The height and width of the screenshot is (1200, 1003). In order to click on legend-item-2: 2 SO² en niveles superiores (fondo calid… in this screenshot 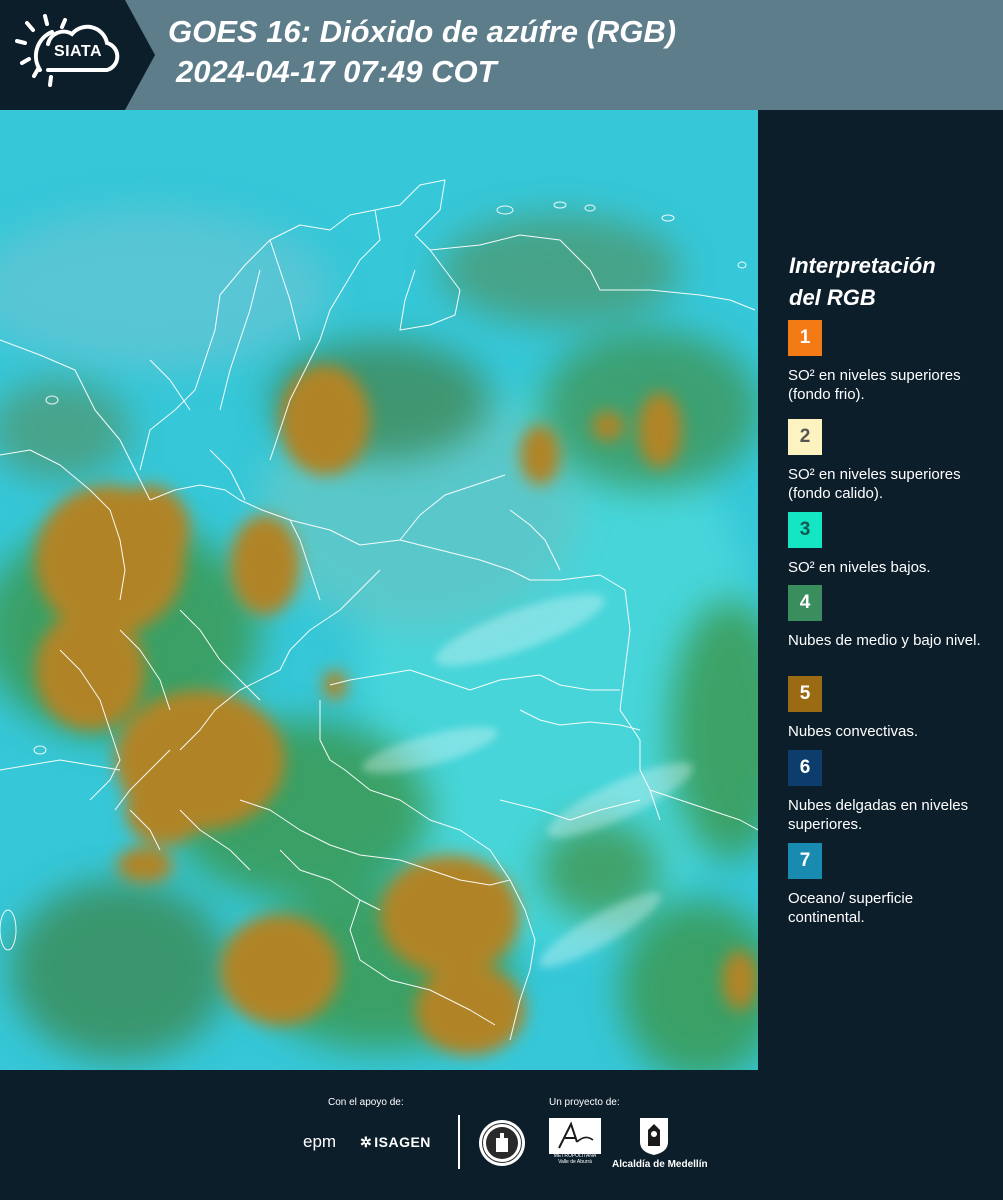, I will do `click(890, 461)`.